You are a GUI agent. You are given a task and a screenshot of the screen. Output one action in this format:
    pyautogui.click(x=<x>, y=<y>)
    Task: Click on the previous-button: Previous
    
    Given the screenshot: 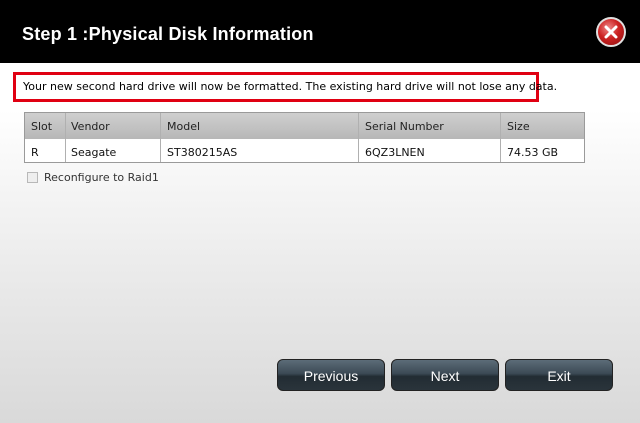 What is the action you would take?
    pyautogui.click(x=331, y=375)
    